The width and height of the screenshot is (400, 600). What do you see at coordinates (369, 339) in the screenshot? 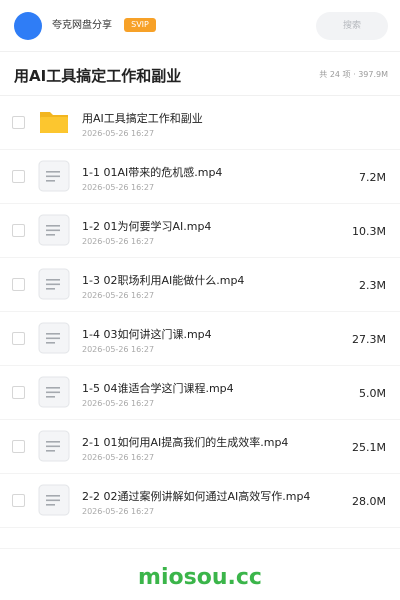
I see `item-size: 27.3M` at bounding box center [369, 339].